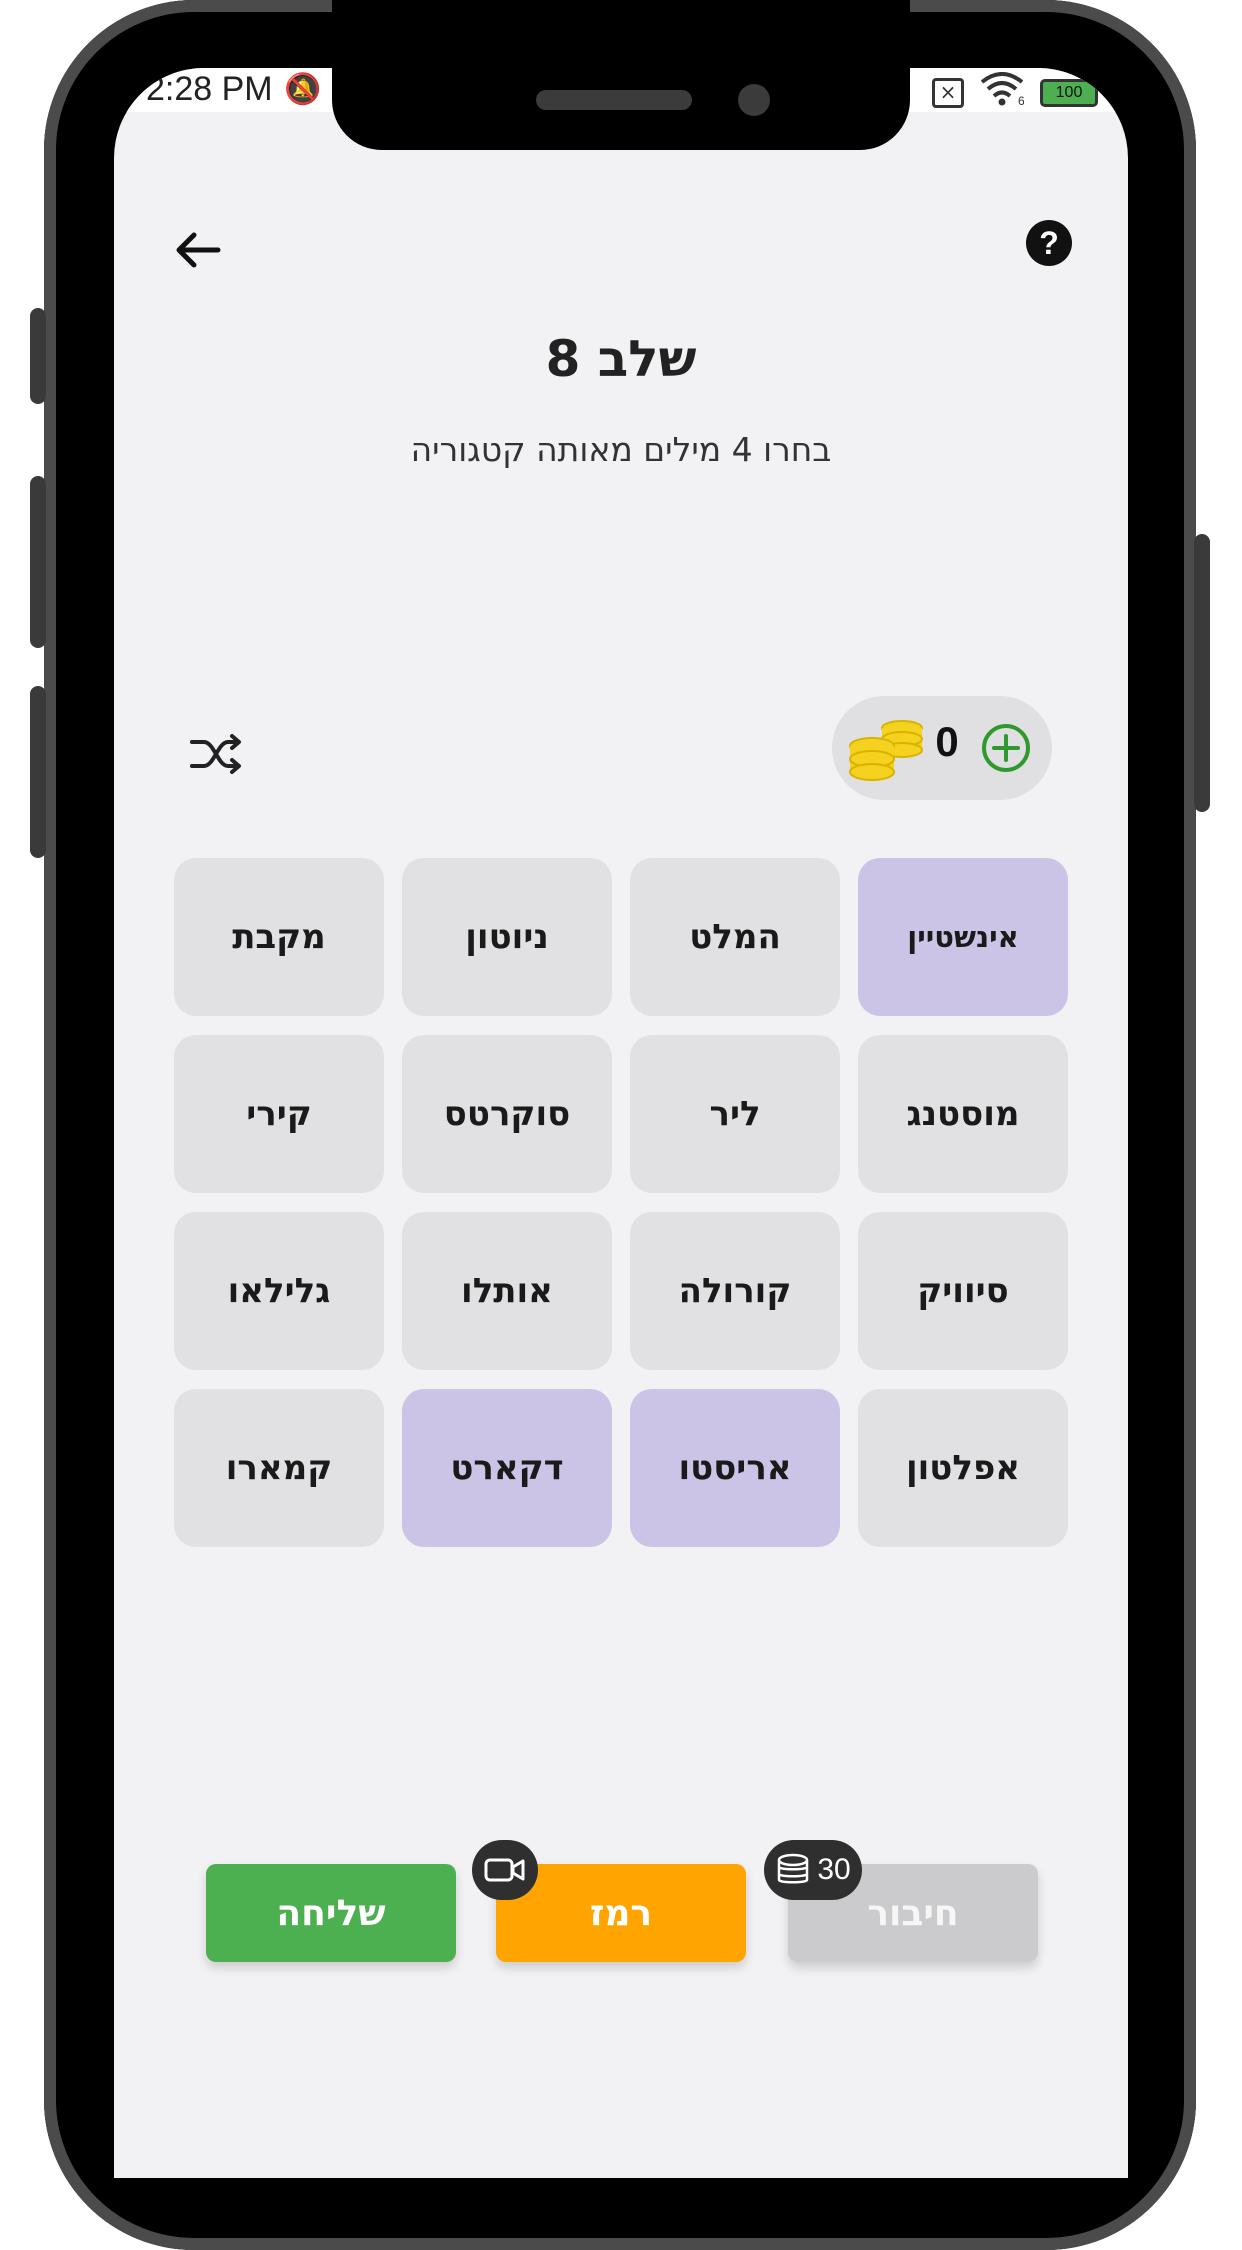  I want to click on word-tile: אותלו, so click(507, 1291).